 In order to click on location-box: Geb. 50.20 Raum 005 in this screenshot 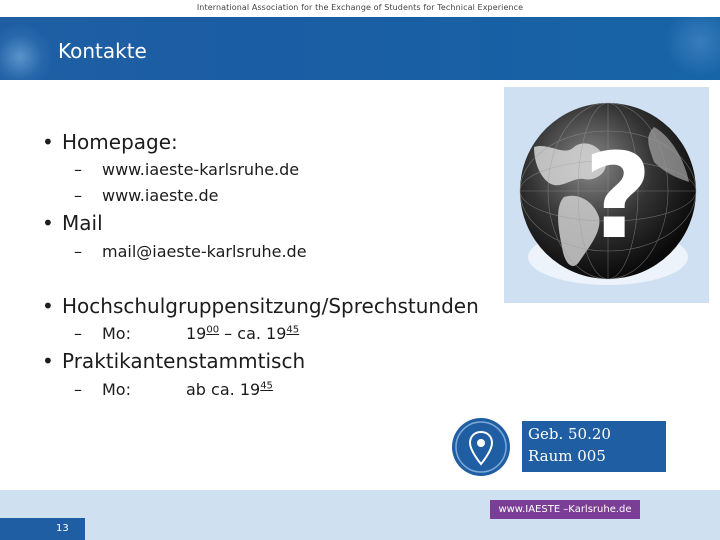, I will do `click(594, 446)`.